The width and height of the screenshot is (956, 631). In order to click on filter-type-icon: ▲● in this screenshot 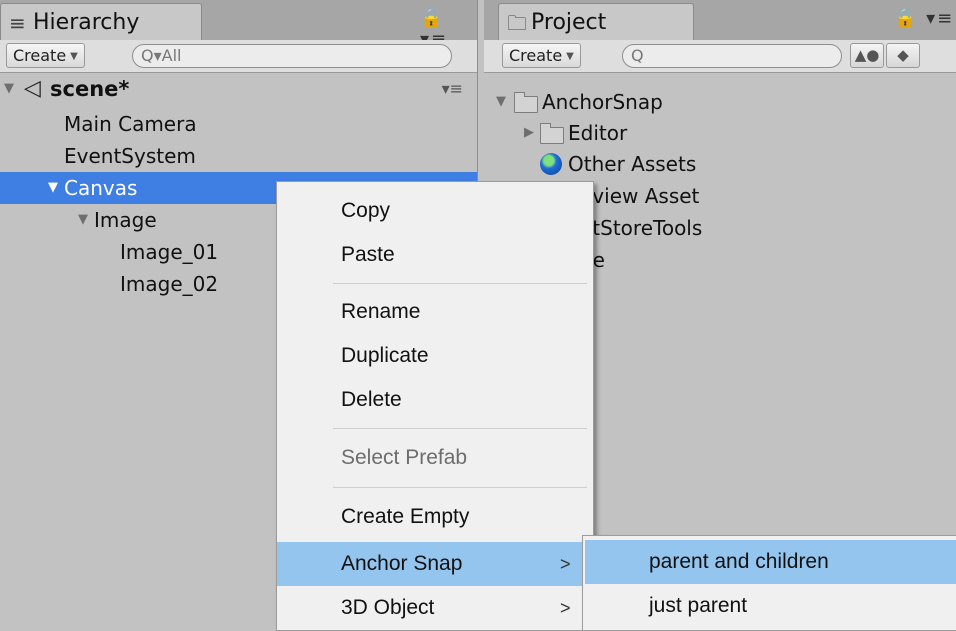, I will do `click(867, 55)`.